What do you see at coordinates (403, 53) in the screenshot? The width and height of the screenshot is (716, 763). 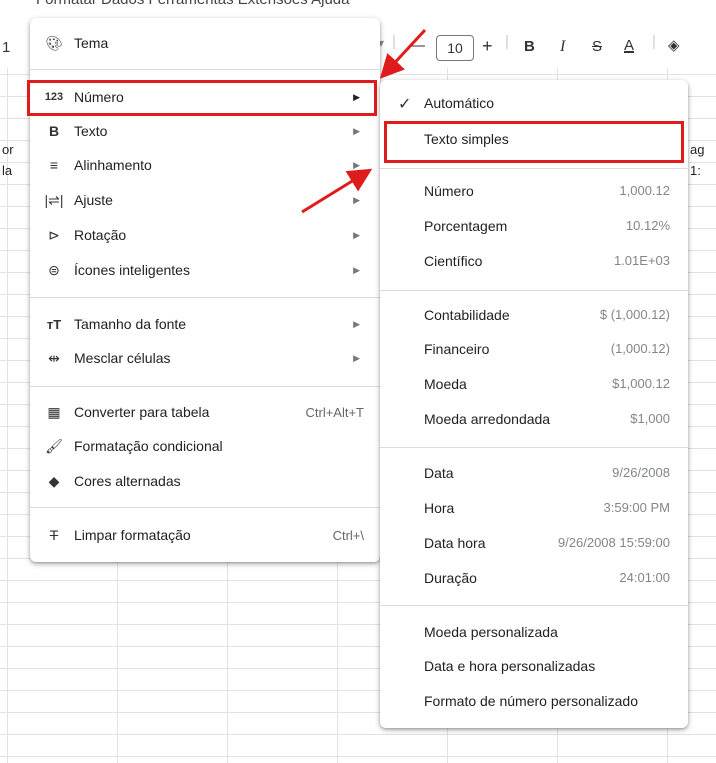 I see `arrow-to-numero` at bounding box center [403, 53].